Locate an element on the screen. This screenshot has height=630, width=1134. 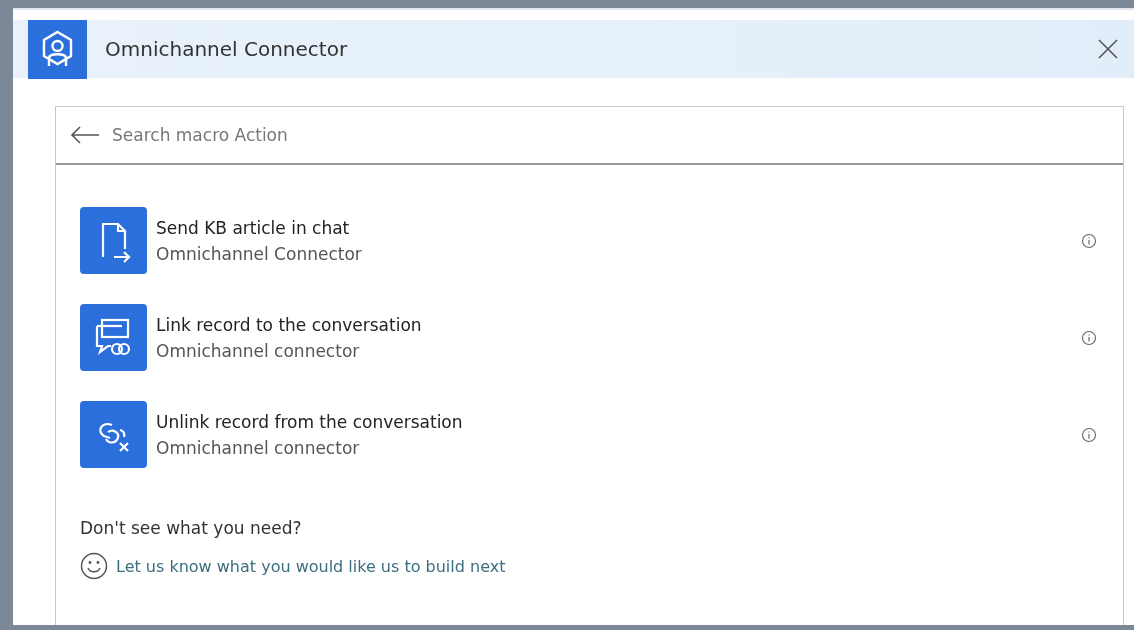
action-item: Unlink record from the conversation Omnichannel connector is located at coordinates (601, 434).